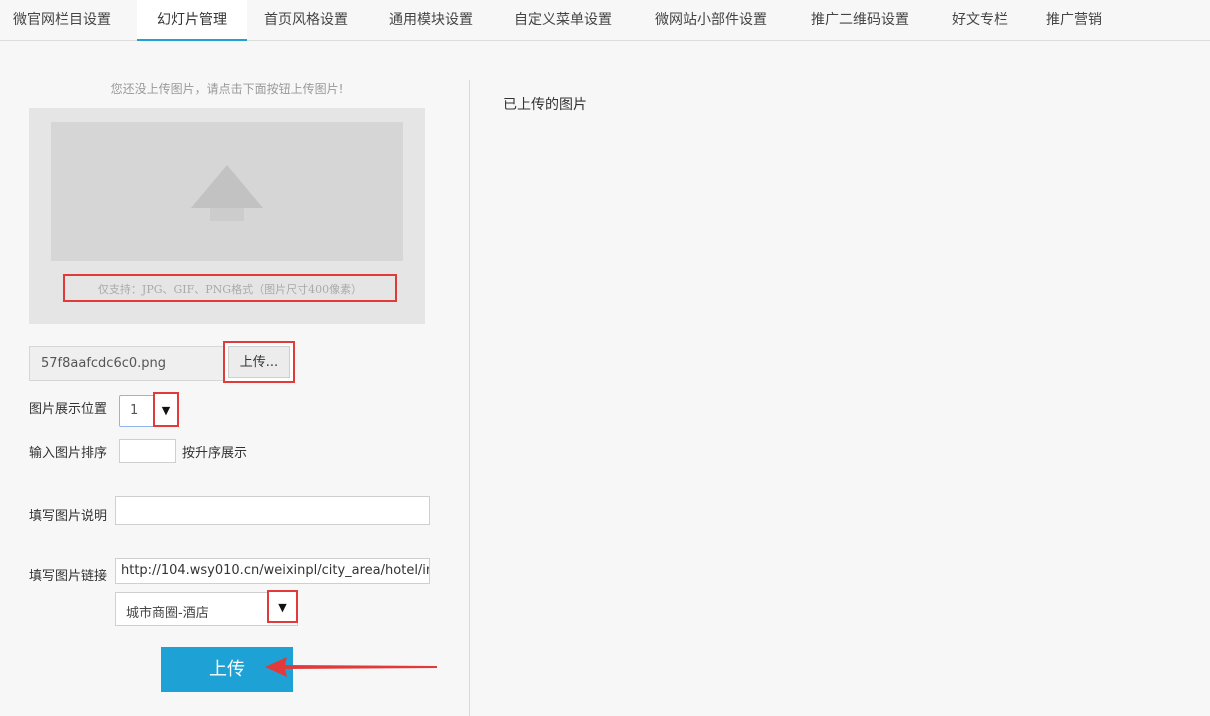 This screenshot has width=1210, height=716. I want to click on order-input, so click(147, 451).